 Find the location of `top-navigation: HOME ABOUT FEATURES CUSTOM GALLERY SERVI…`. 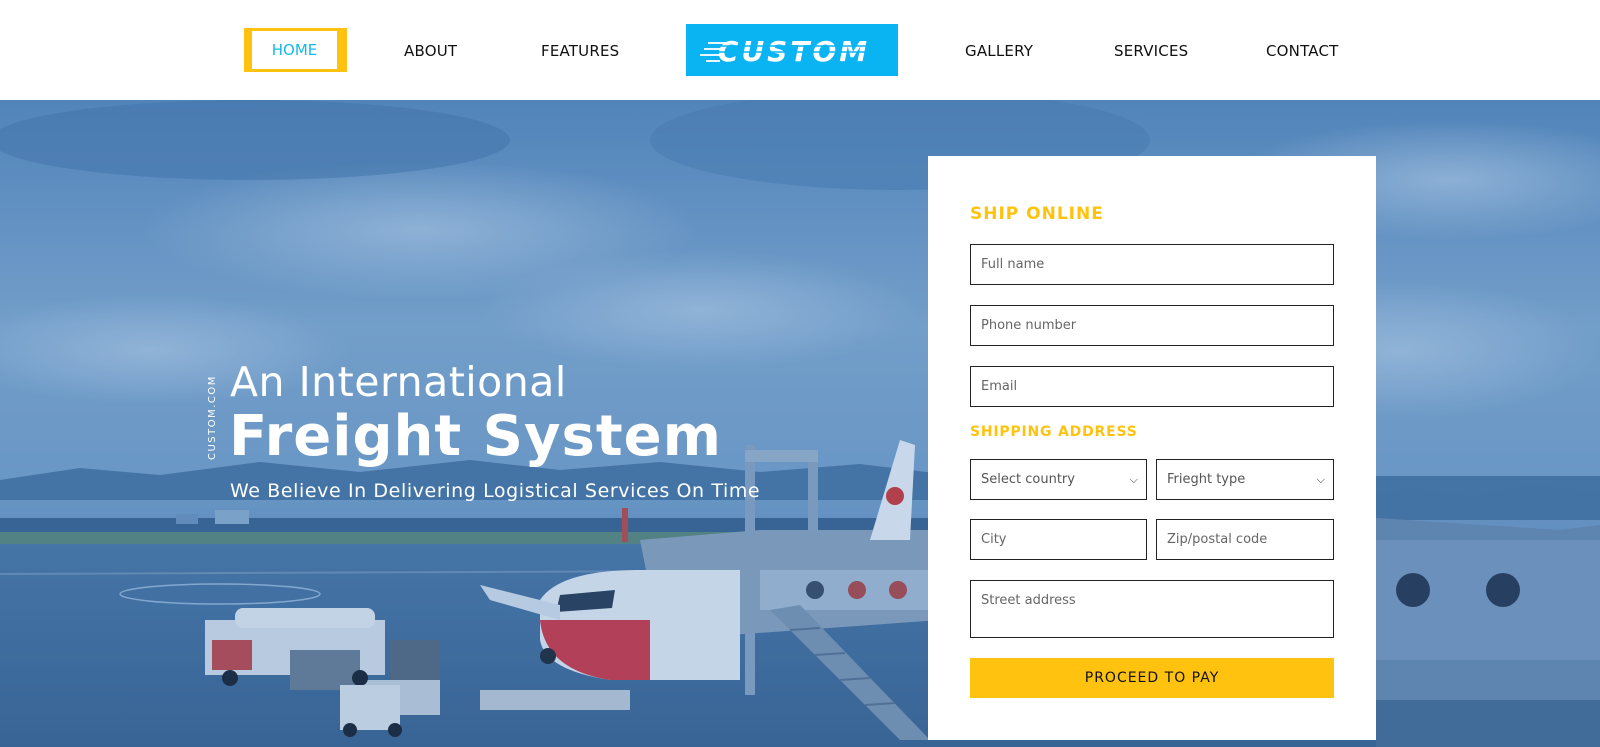

top-navigation: HOME ABOUT FEATURES CUSTOM GALLERY SERVI… is located at coordinates (800, 50).